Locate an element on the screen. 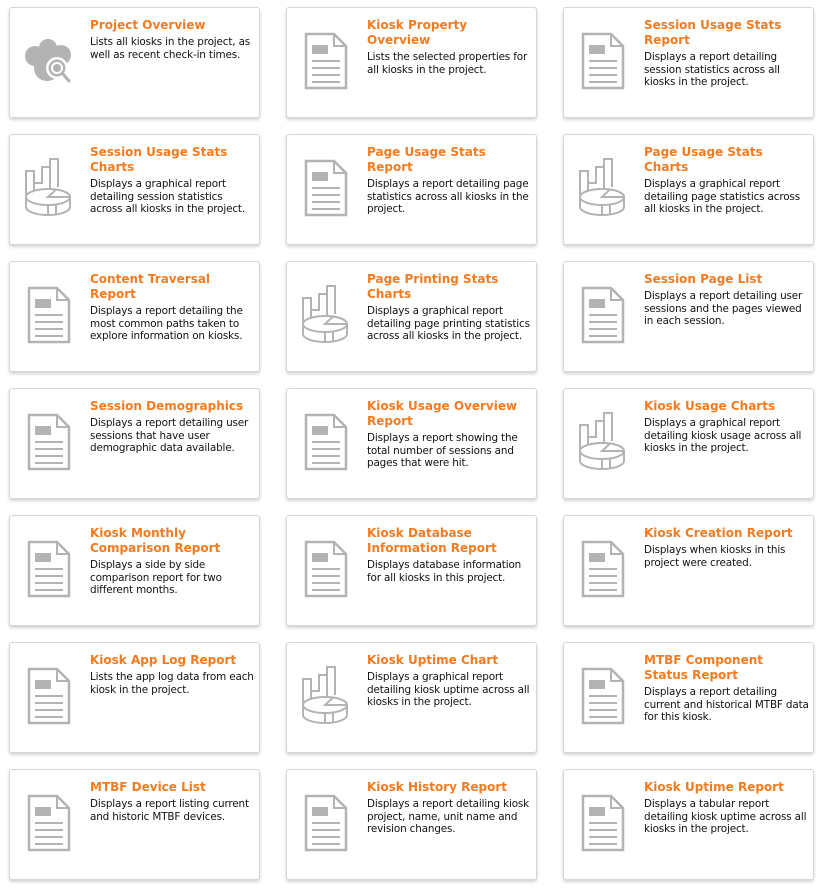 The image size is (821, 891). report-card-title: Session Demographics is located at coordinates (167, 406).